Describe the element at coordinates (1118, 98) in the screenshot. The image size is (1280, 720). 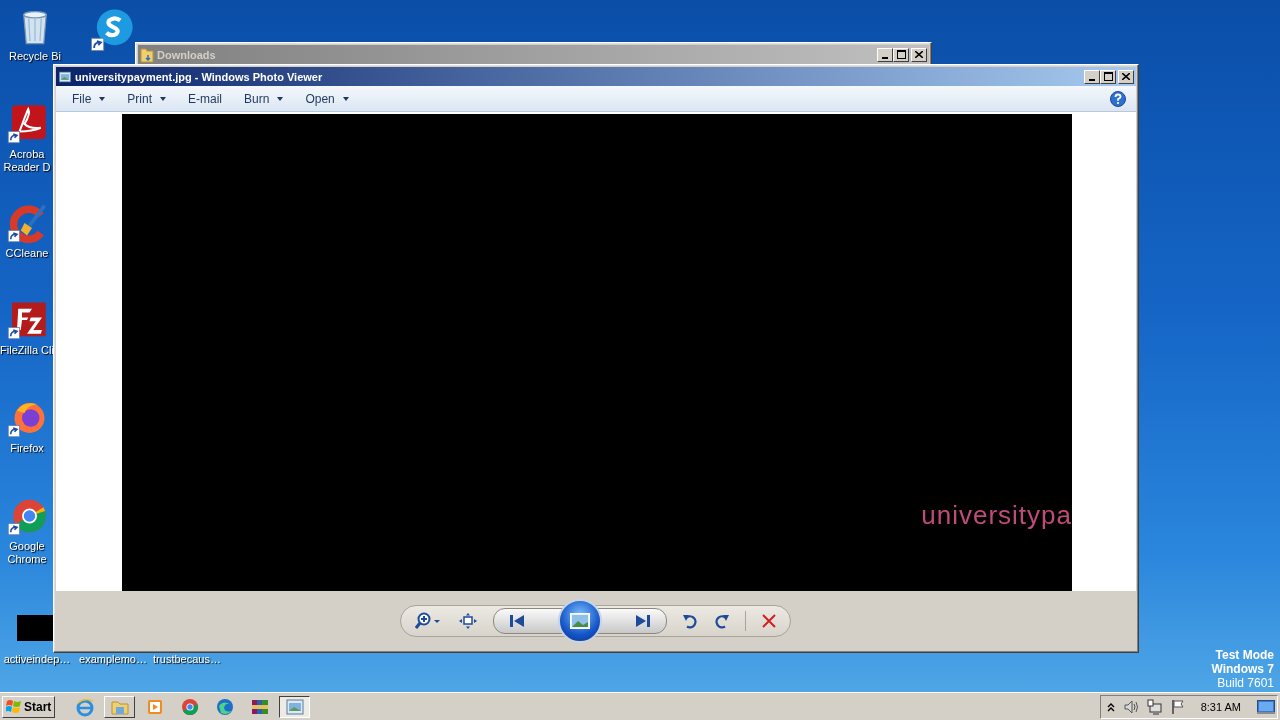
I see `help-icon` at that location.